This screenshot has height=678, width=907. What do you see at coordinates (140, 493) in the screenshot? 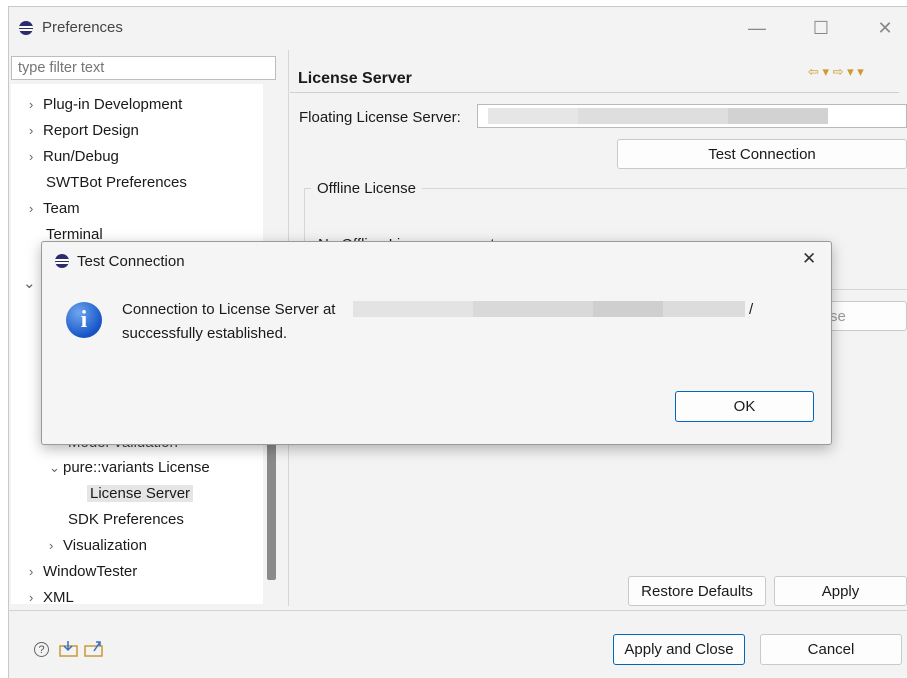
I see `tree-item-license-server: License Server` at bounding box center [140, 493].